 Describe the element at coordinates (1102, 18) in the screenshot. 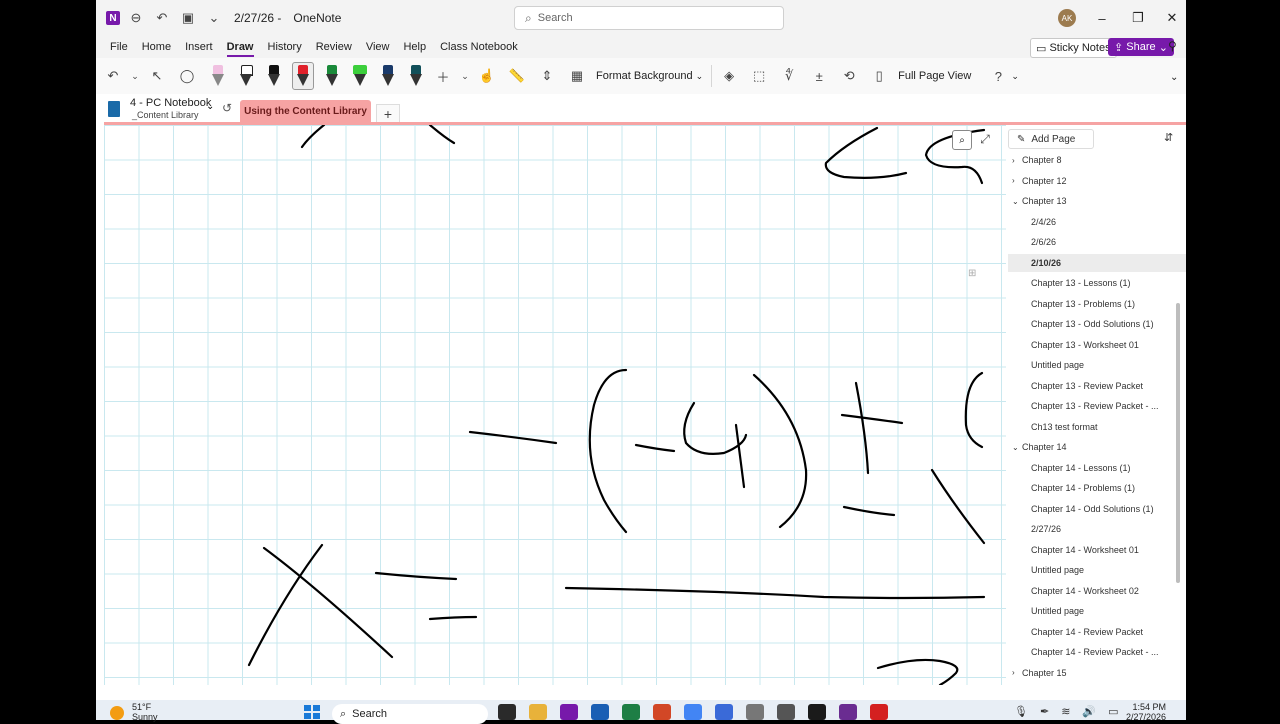

I see `minimize-button: –` at that location.